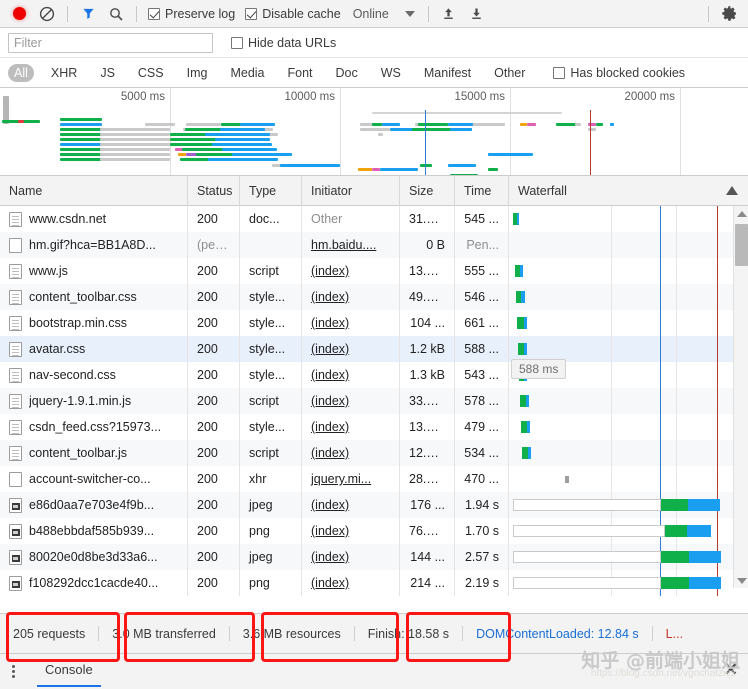 The width and height of the screenshot is (748, 689). What do you see at coordinates (347, 73) in the screenshot?
I see `type-filter-doc: Doc` at bounding box center [347, 73].